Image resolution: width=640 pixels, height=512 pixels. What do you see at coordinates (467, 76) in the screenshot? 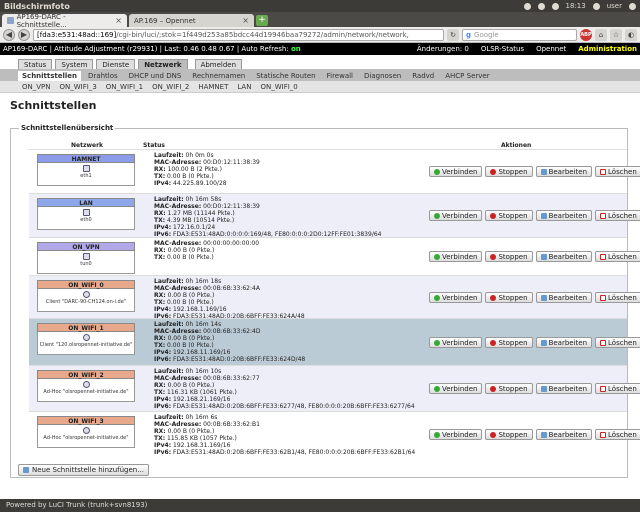
I see `subtab-ahcp: AHCP Server` at bounding box center [467, 76].